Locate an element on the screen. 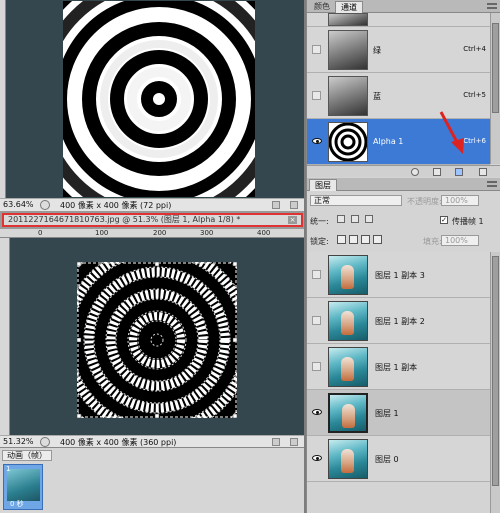 This screenshot has width=500, height=513. close-icon: × is located at coordinates (292, 220).